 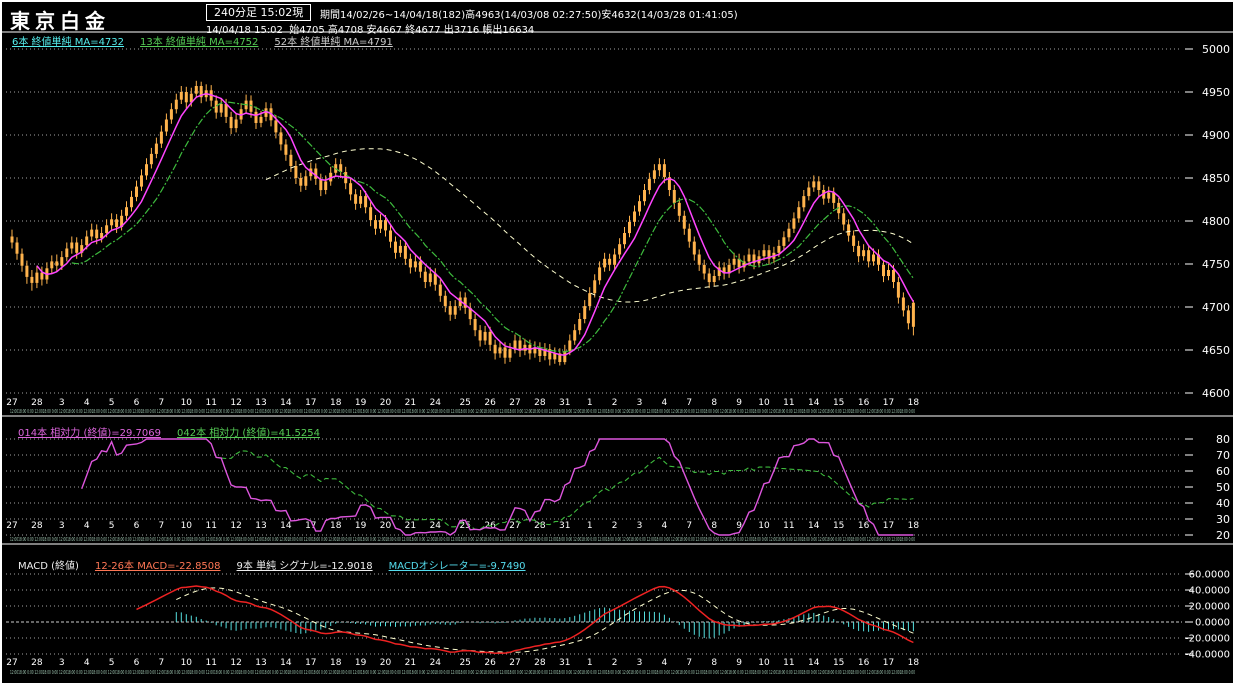 What do you see at coordinates (1216, 135) in the screenshot?
I see `price-axis-label: 4900` at bounding box center [1216, 135].